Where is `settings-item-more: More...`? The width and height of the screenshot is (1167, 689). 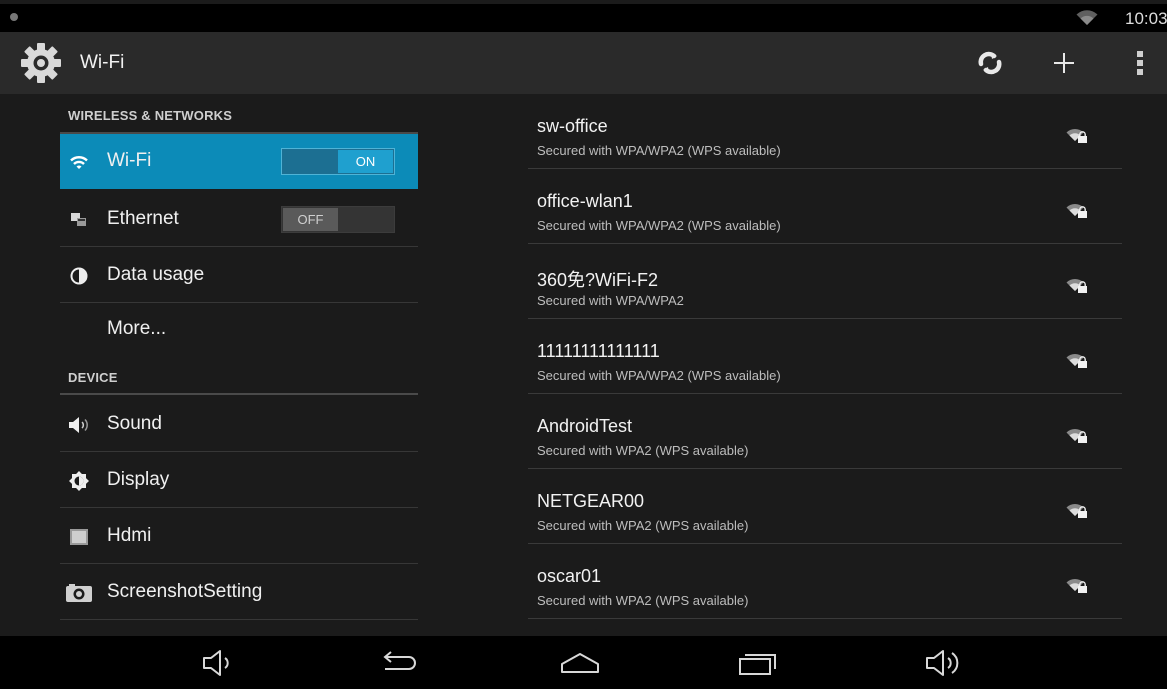 settings-item-more: More... is located at coordinates (239, 328).